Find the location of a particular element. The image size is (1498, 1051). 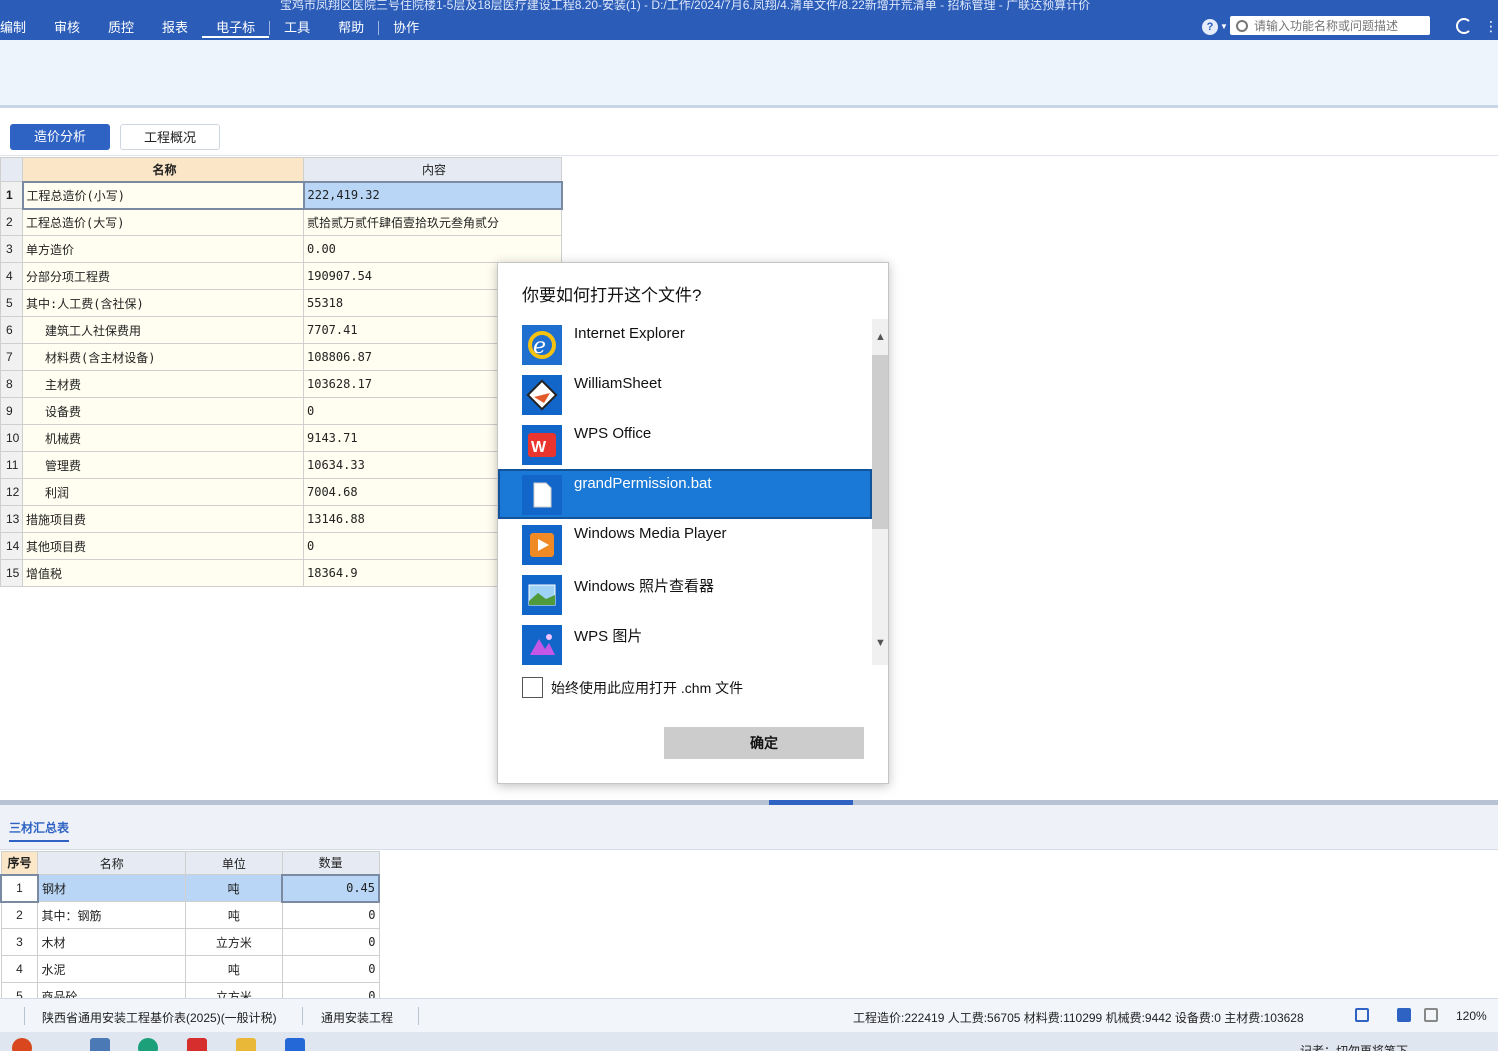

app-option-wps-pictures: WPS 图片 is located at coordinates (685, 642).